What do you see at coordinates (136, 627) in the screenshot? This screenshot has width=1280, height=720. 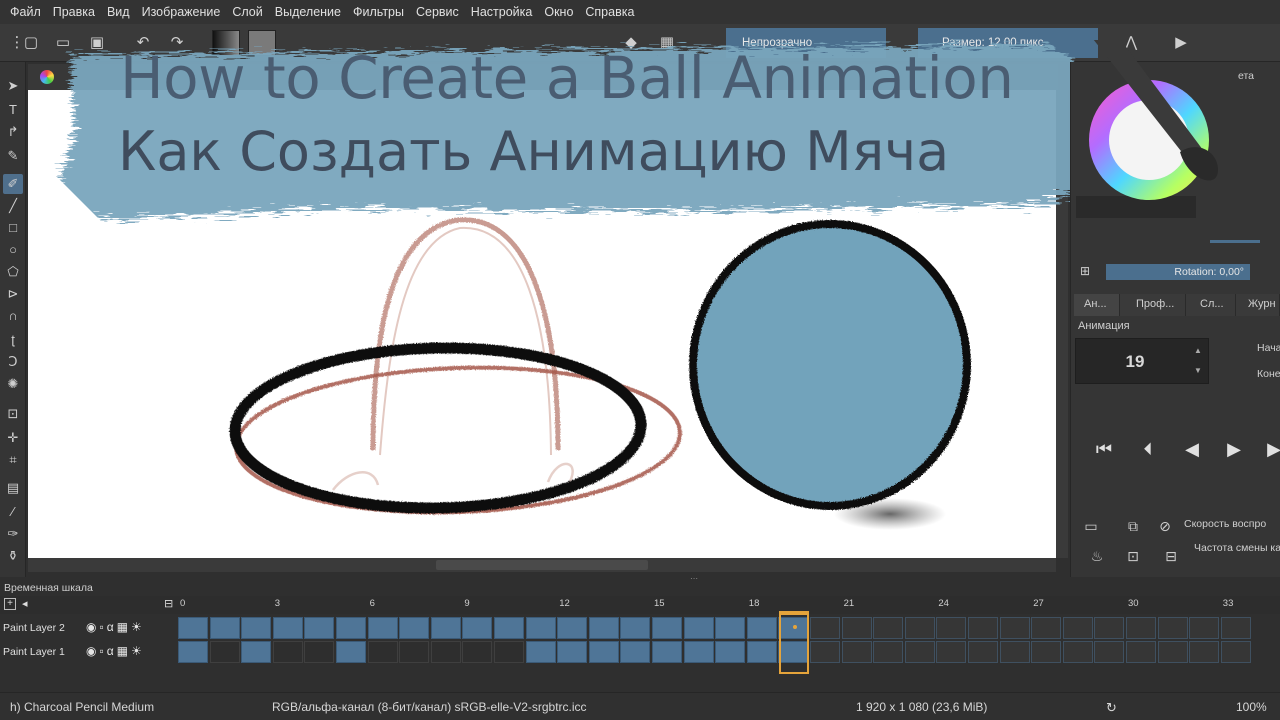 I see `onion-skin-toggle-icon: ☀` at bounding box center [136, 627].